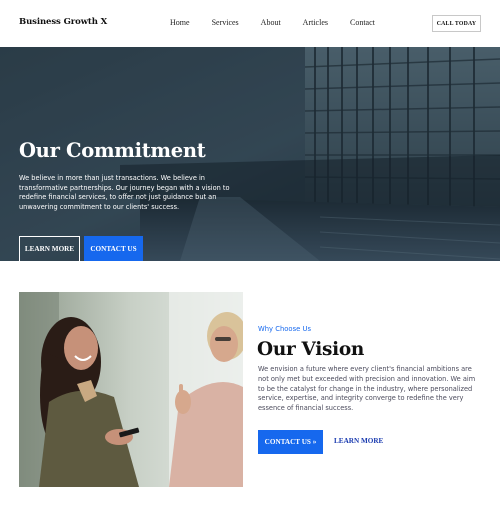 The image size is (500, 511). I want to click on hero-title: Our Commitment, so click(112, 150).